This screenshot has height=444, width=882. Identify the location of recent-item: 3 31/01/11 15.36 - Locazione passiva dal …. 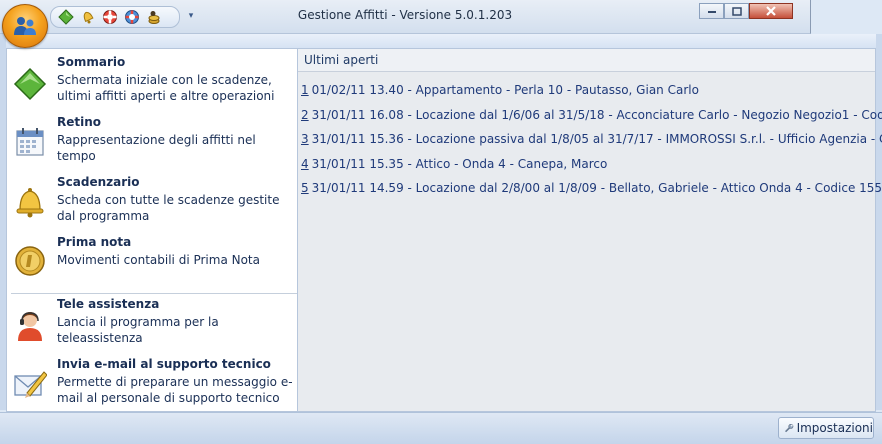
(591, 139).